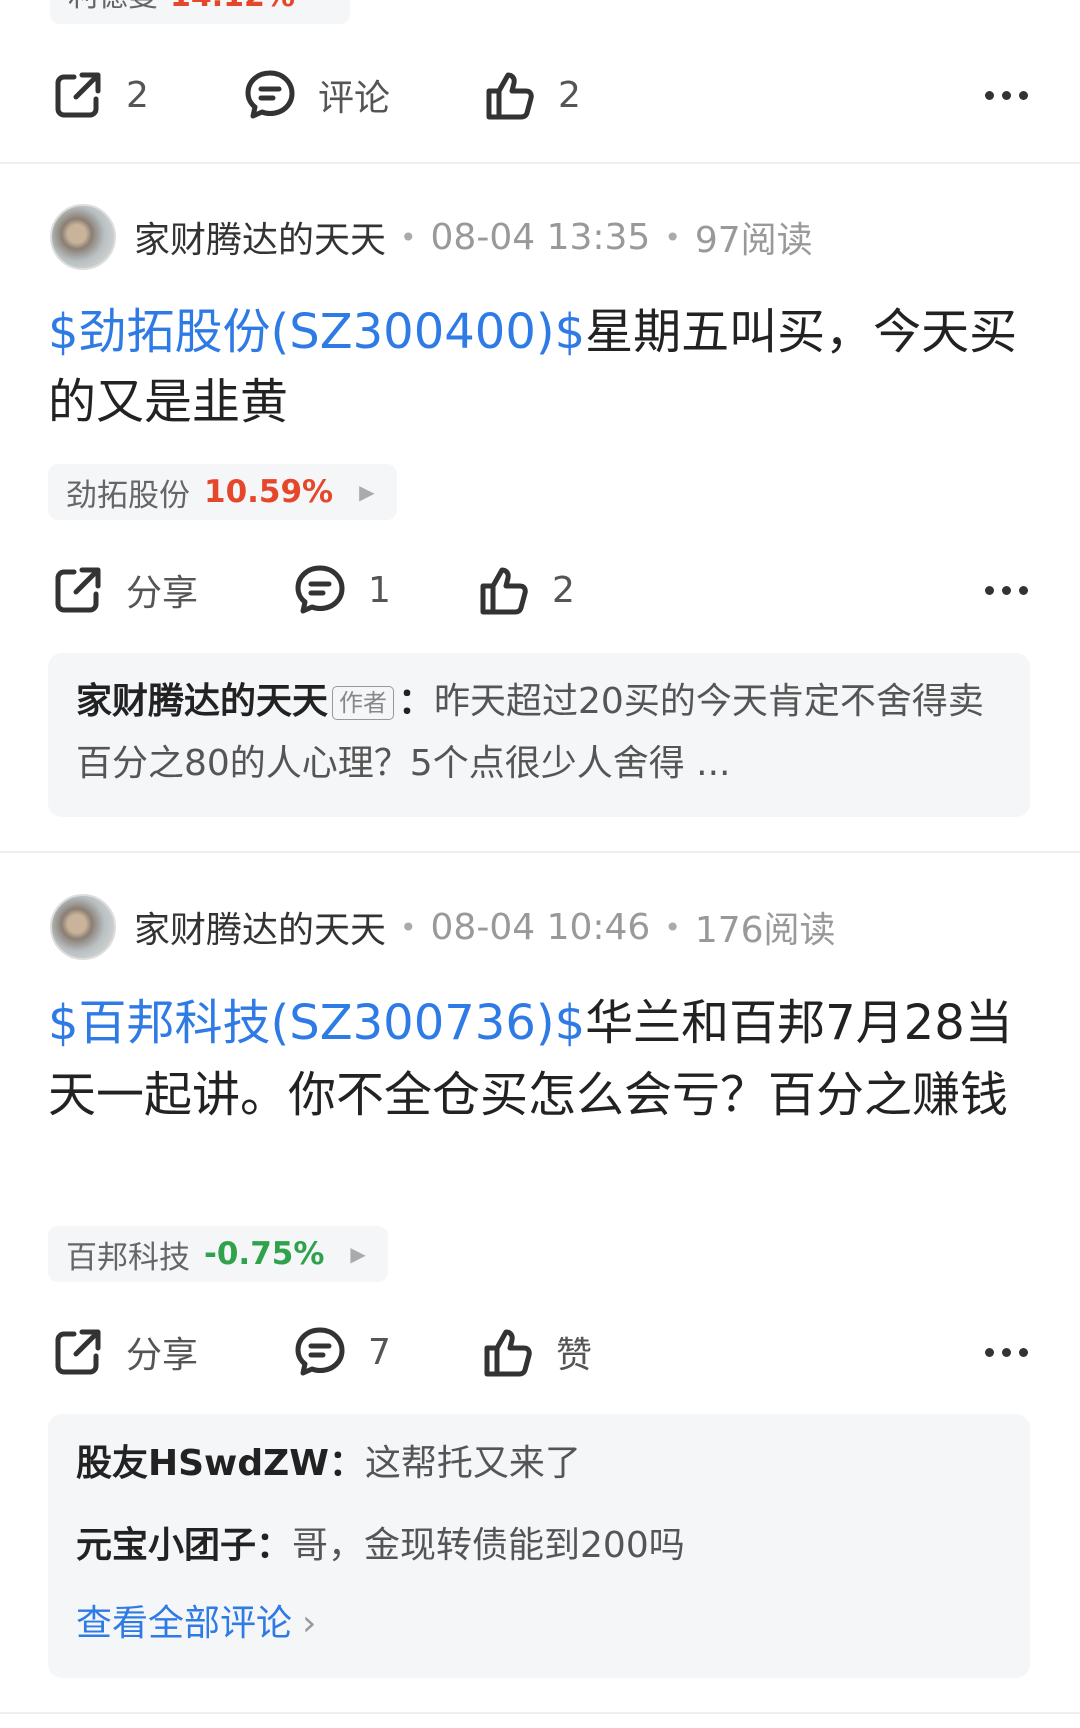  I want to click on stock-chip: 劲拓股份 10.59% ▶, so click(222, 492).